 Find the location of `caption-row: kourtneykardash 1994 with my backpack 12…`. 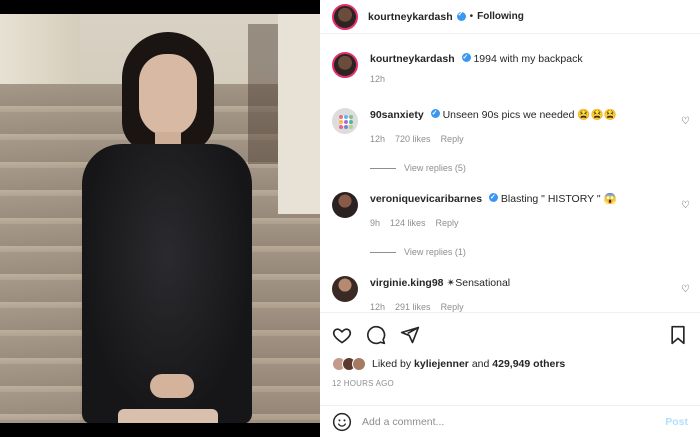

caption-row: kourtneykardash 1994 with my backpack 12… is located at coordinates (501, 68).